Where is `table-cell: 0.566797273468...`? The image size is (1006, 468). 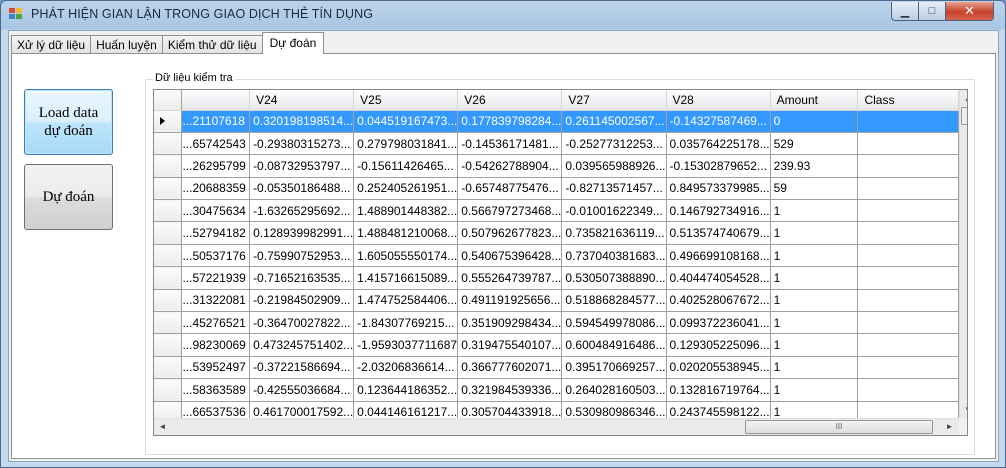
table-cell: 0.566797273468... is located at coordinates (510, 211).